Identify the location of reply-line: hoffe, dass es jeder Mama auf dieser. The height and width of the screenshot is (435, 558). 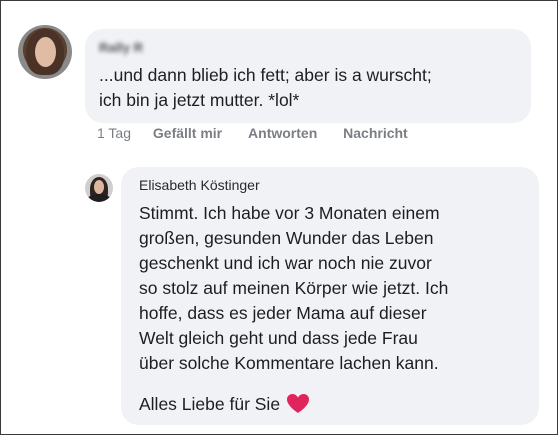
(283, 313).